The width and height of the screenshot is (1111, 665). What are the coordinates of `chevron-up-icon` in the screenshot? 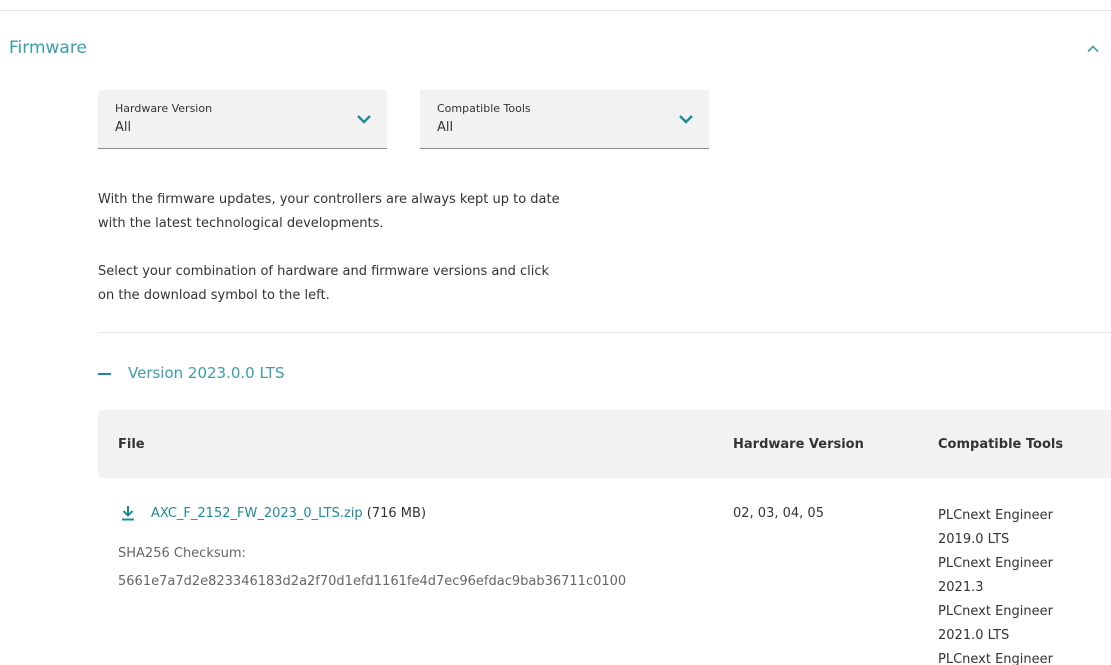 It's located at (1093, 49).